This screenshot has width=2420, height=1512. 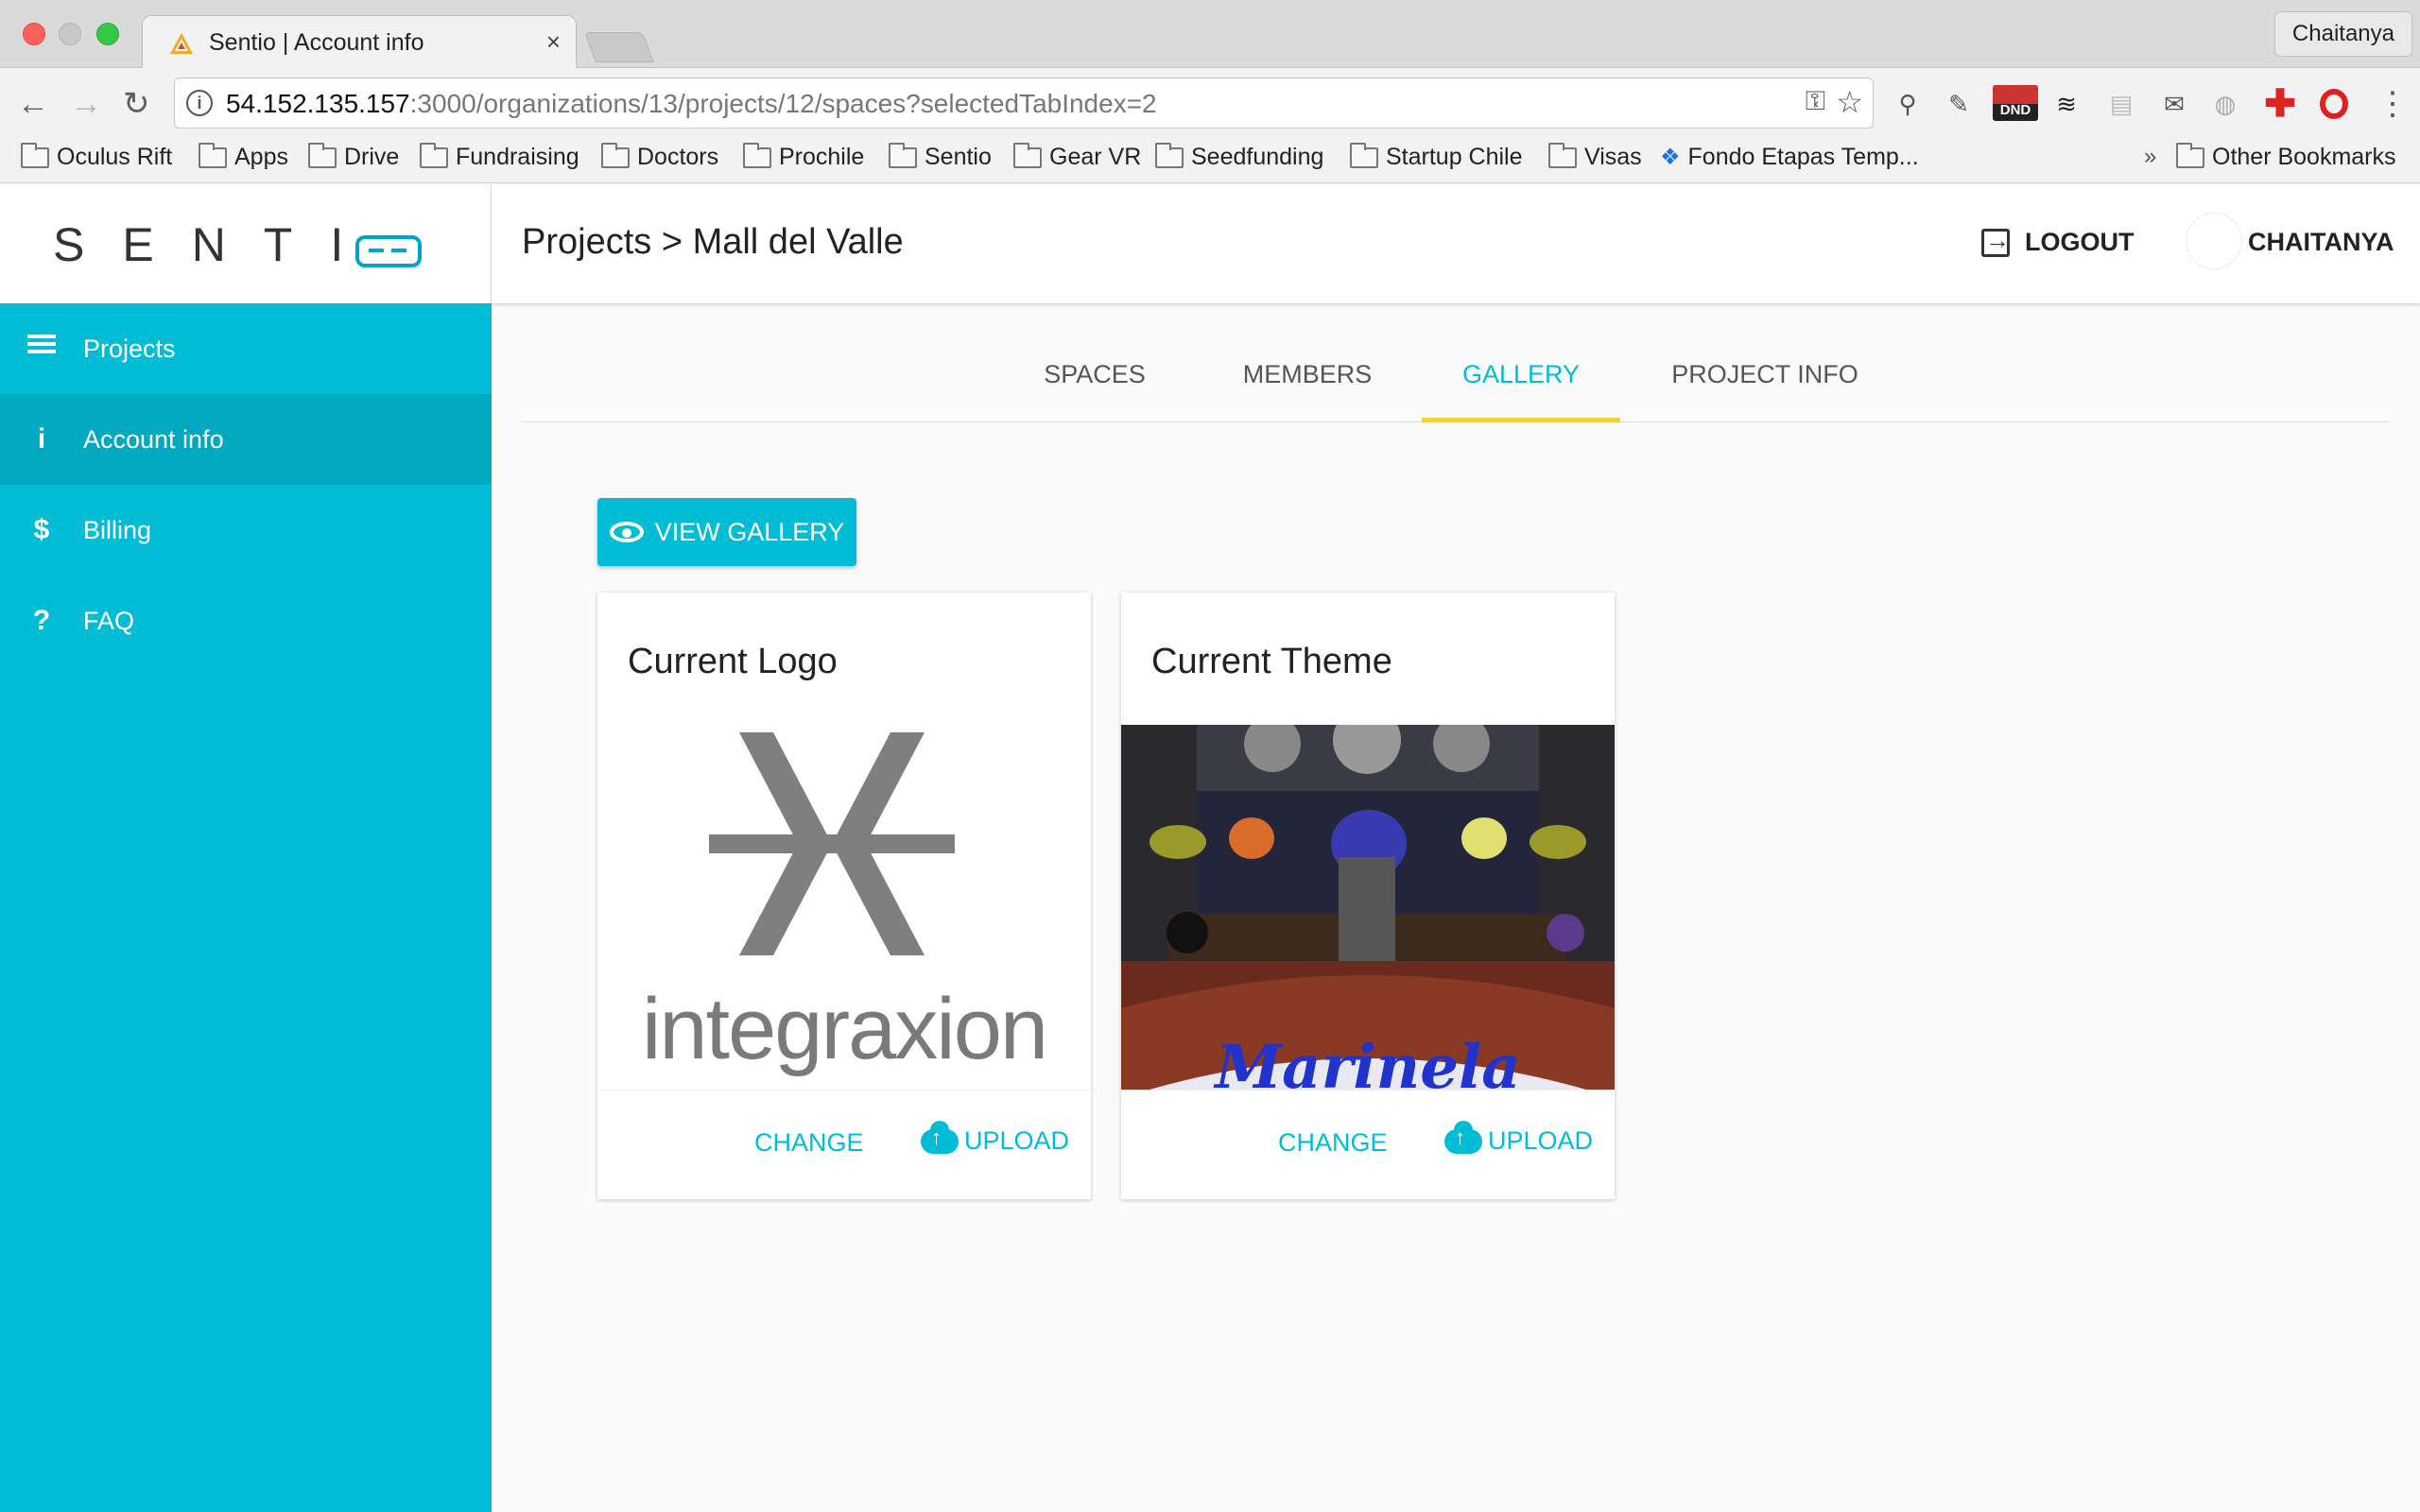 I want to click on sidebar-item-label: FAQ, so click(x=109, y=620).